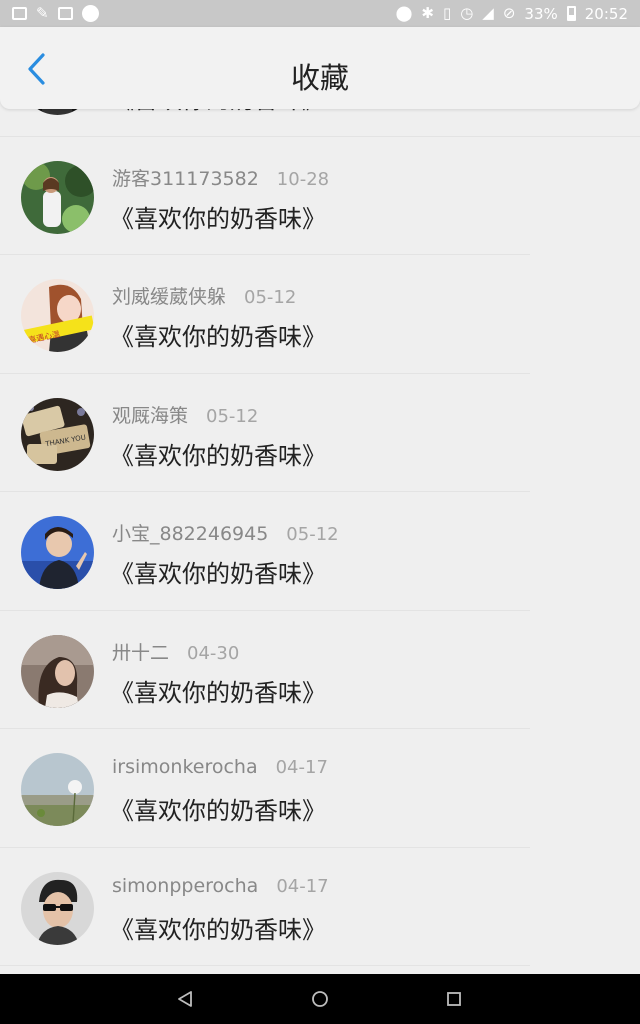 This screenshot has height=1024, width=640. Describe the element at coordinates (150, 414) in the screenshot. I see `user-name: 观厩海策` at that location.